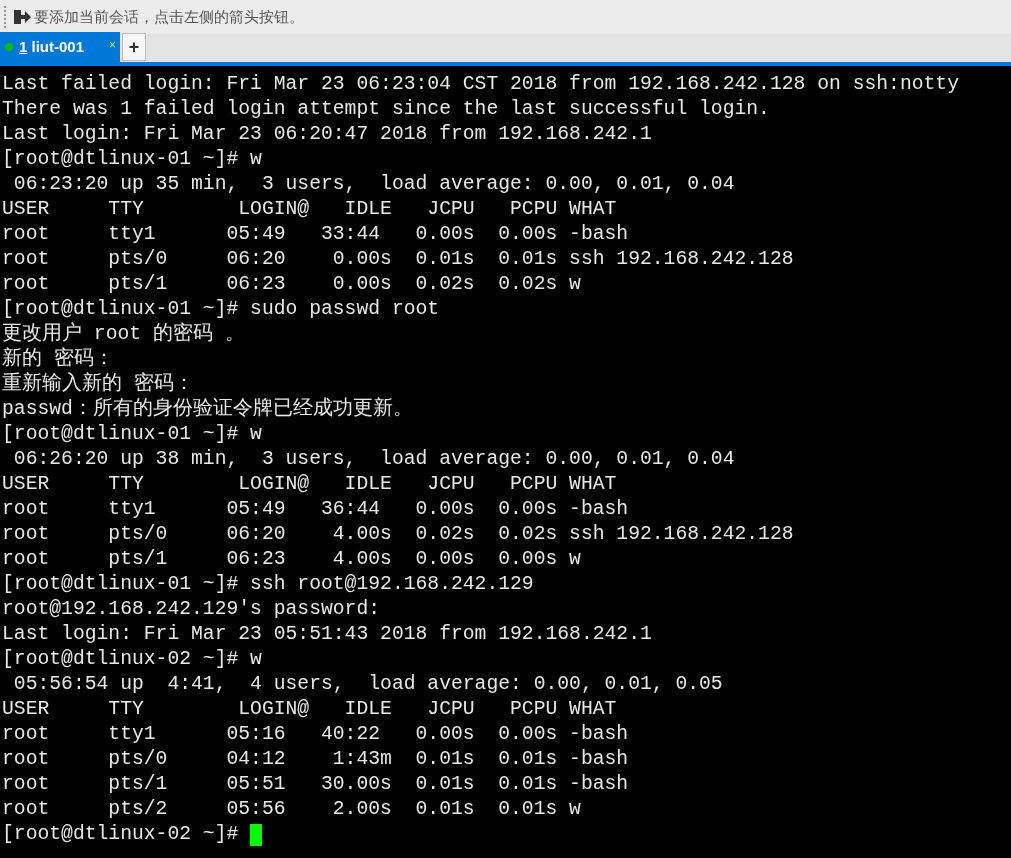  Describe the element at coordinates (367, 684) in the screenshot. I see `terminal-line: 05:56:54 up 4:41, 4 users, load average: 0.00, 0.01, 0.05` at that location.